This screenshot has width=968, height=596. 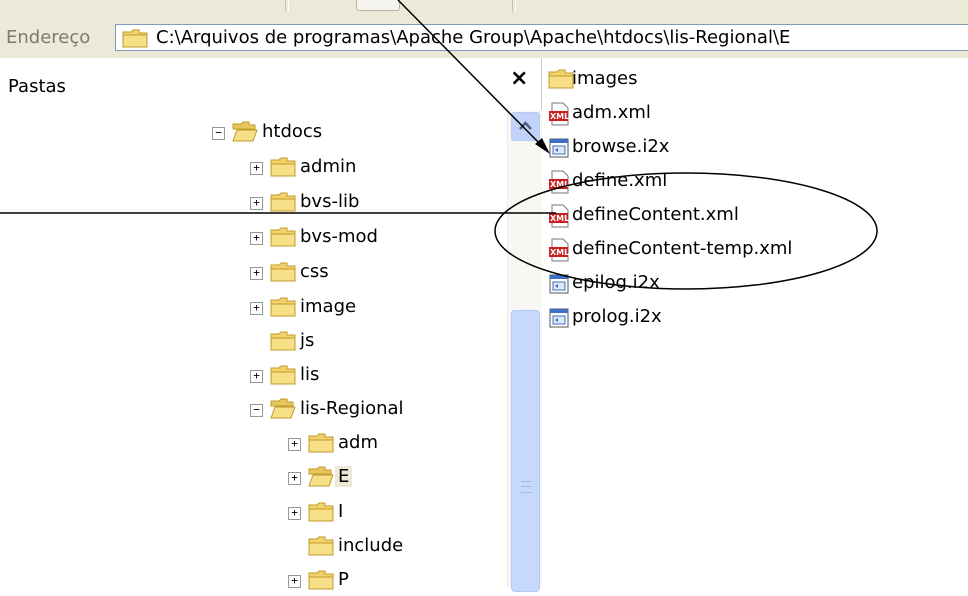 What do you see at coordinates (621, 146) in the screenshot?
I see `file-item-label: browse.i2x` at bounding box center [621, 146].